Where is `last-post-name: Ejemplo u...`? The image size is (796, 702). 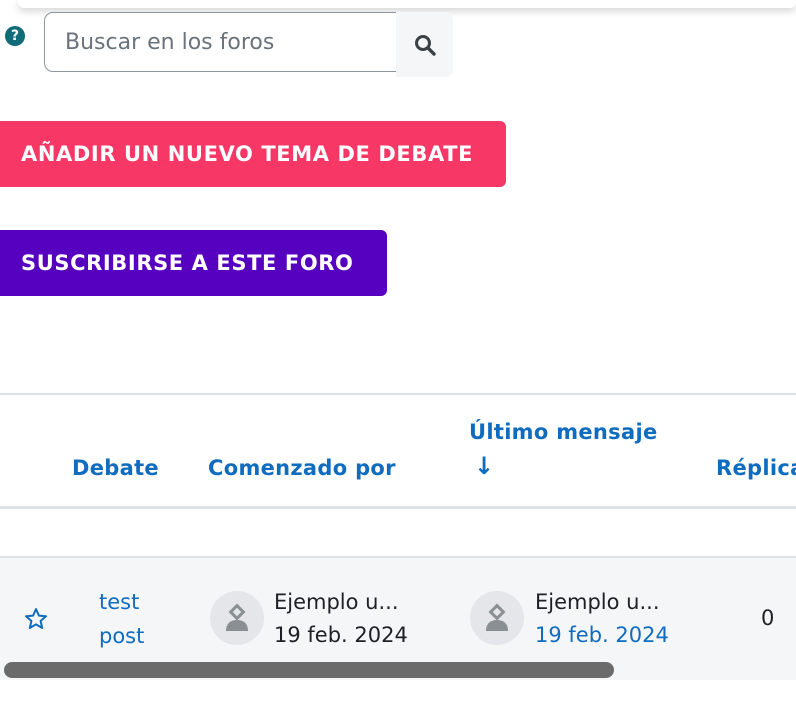 last-post-name: Ejemplo u... is located at coordinates (597, 602).